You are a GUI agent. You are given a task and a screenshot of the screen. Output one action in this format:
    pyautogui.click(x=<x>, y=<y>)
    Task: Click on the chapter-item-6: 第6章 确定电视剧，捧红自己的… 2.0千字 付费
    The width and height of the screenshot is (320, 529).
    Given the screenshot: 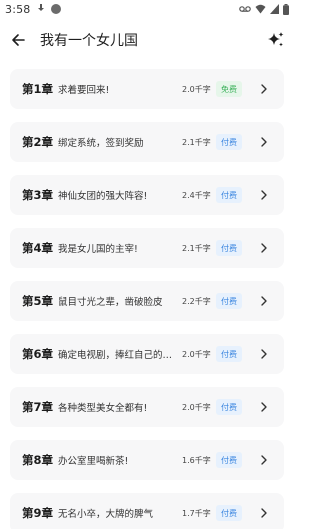 What is the action you would take?
    pyautogui.click(x=147, y=354)
    